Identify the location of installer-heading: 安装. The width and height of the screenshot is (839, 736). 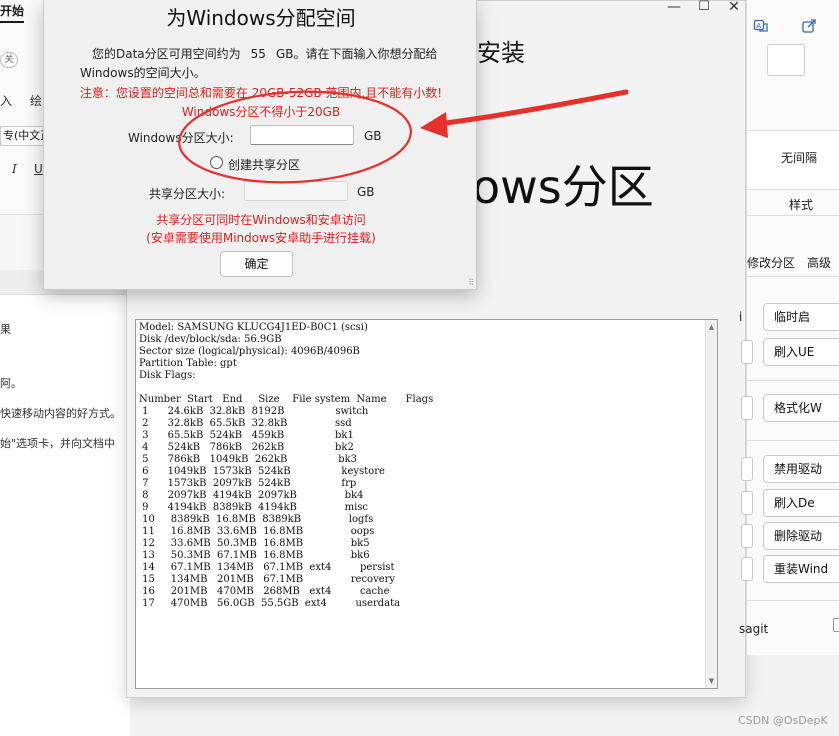
(501, 53).